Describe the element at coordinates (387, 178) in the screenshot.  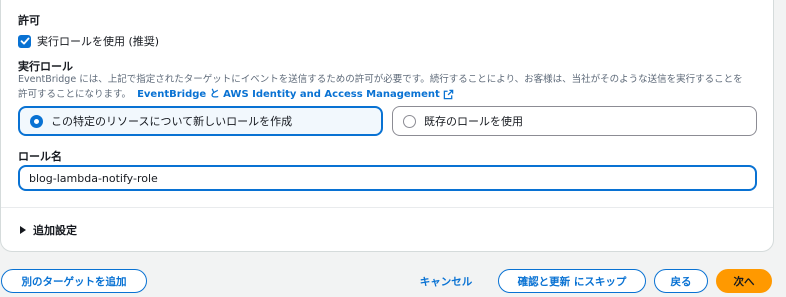
I see `role-name-input: blog-lambda-notify-role` at that location.